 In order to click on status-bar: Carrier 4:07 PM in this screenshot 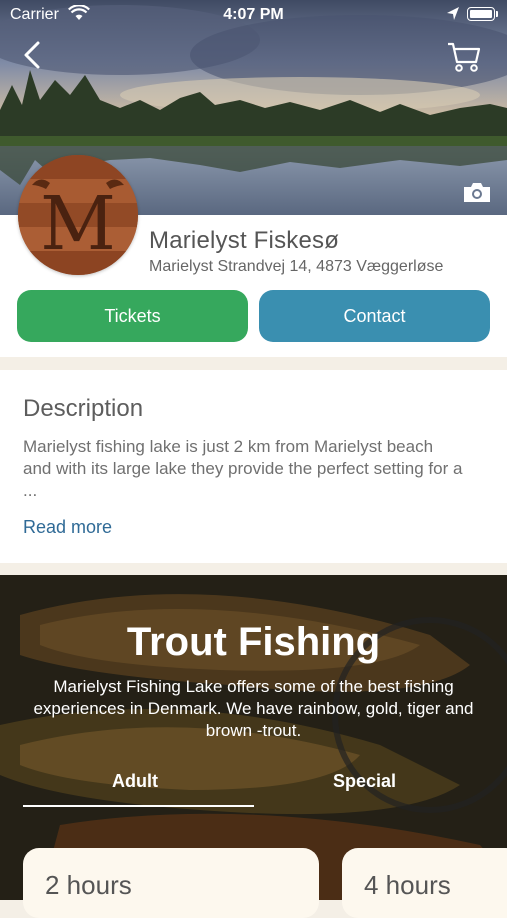, I will do `click(253, 15)`.